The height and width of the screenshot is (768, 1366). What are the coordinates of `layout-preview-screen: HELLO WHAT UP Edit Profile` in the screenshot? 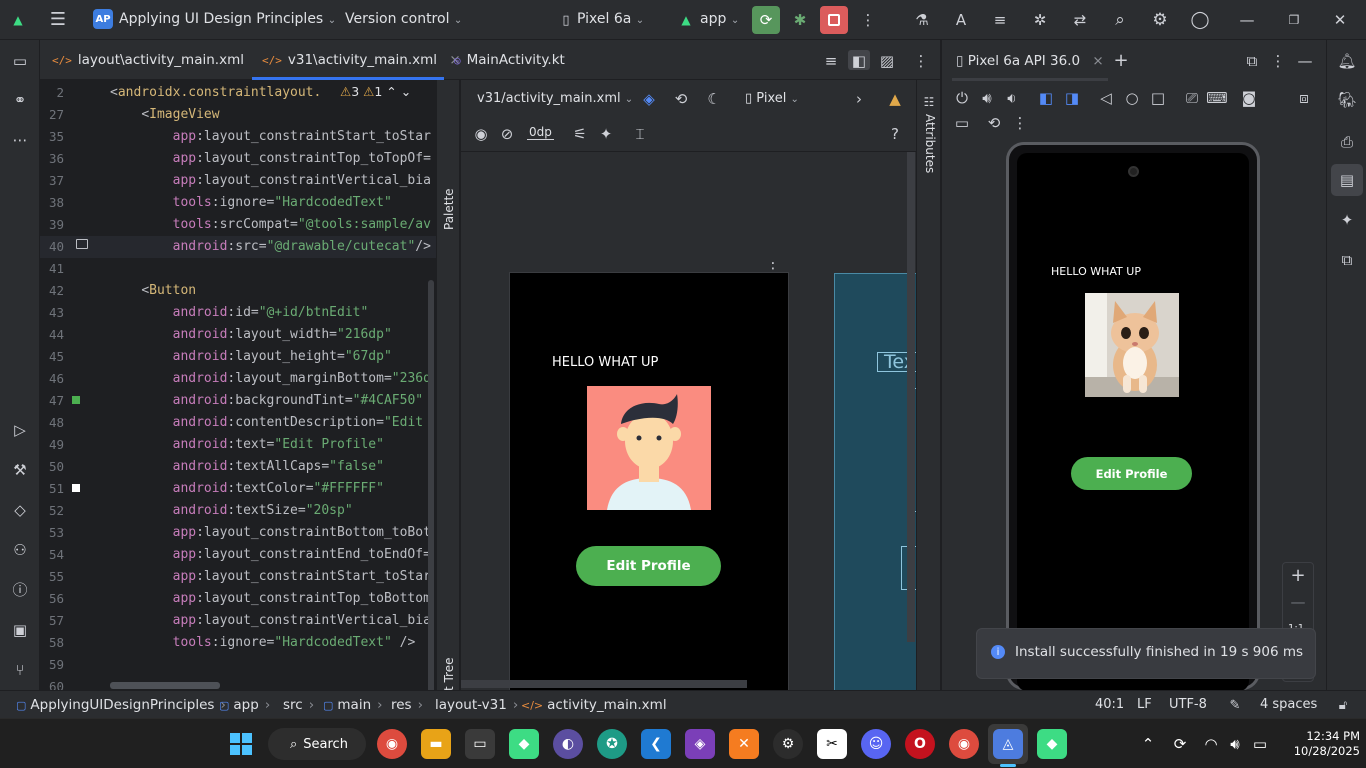 It's located at (649, 481).